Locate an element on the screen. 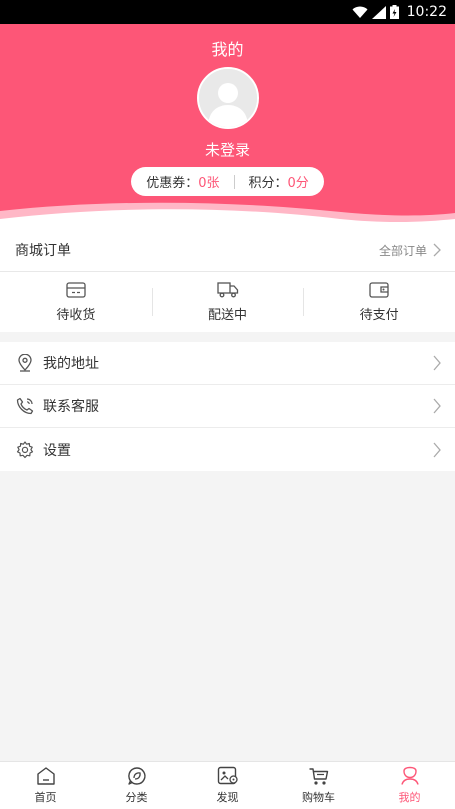  status-time: 10:22 is located at coordinates (426, 12).